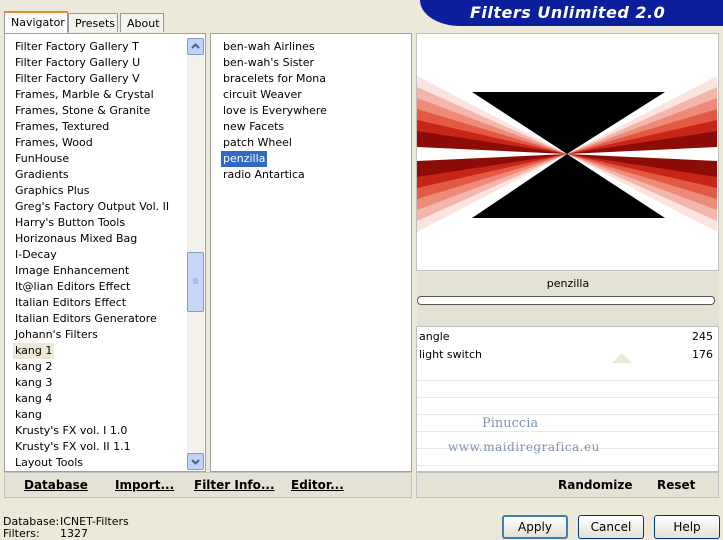  Describe the element at coordinates (36, 22) in the screenshot. I see `tab-navigator: Navigator` at that location.